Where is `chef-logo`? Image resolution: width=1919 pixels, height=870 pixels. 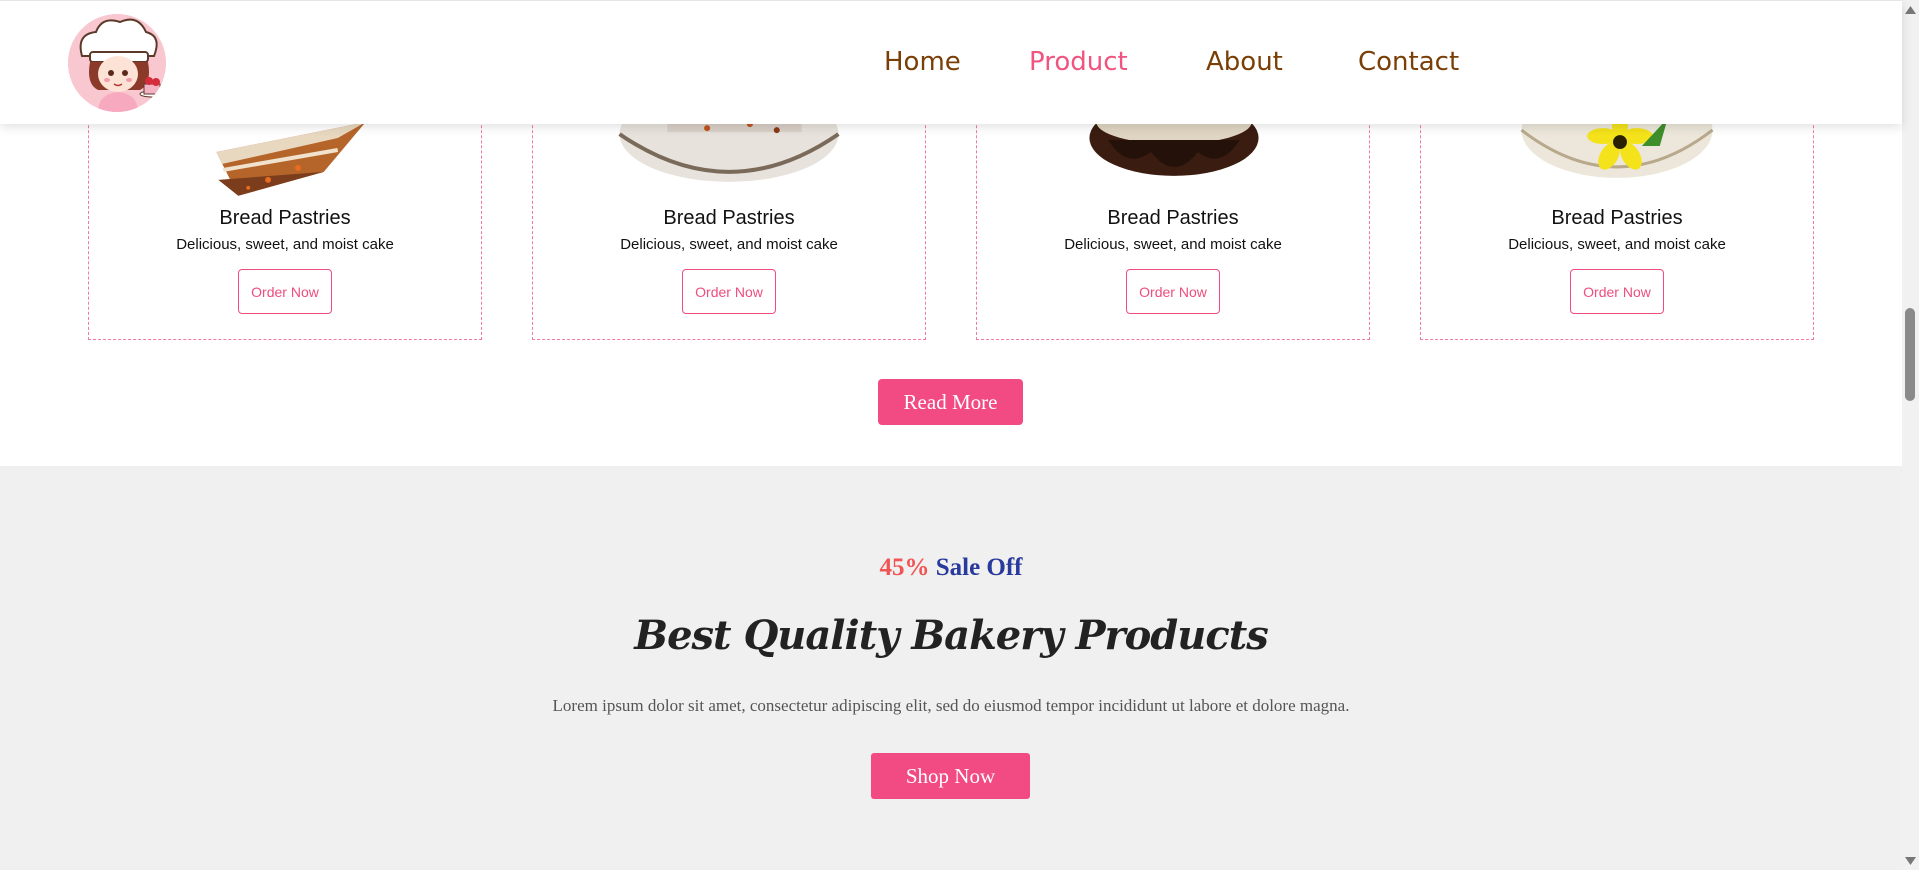
chef-logo is located at coordinates (117, 63).